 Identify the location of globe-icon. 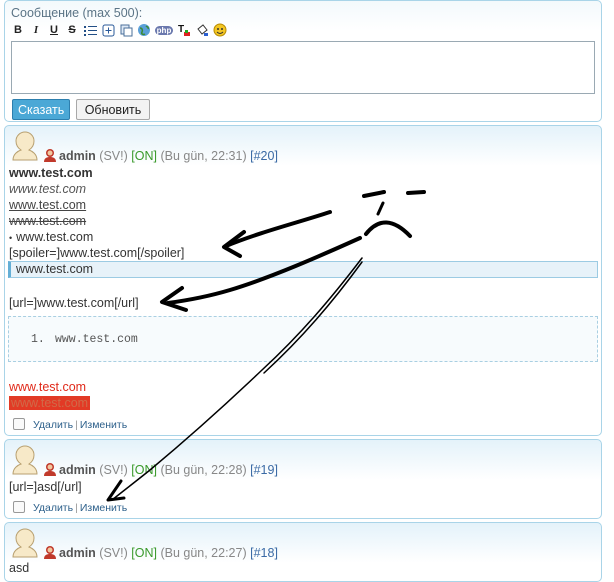
(144, 30).